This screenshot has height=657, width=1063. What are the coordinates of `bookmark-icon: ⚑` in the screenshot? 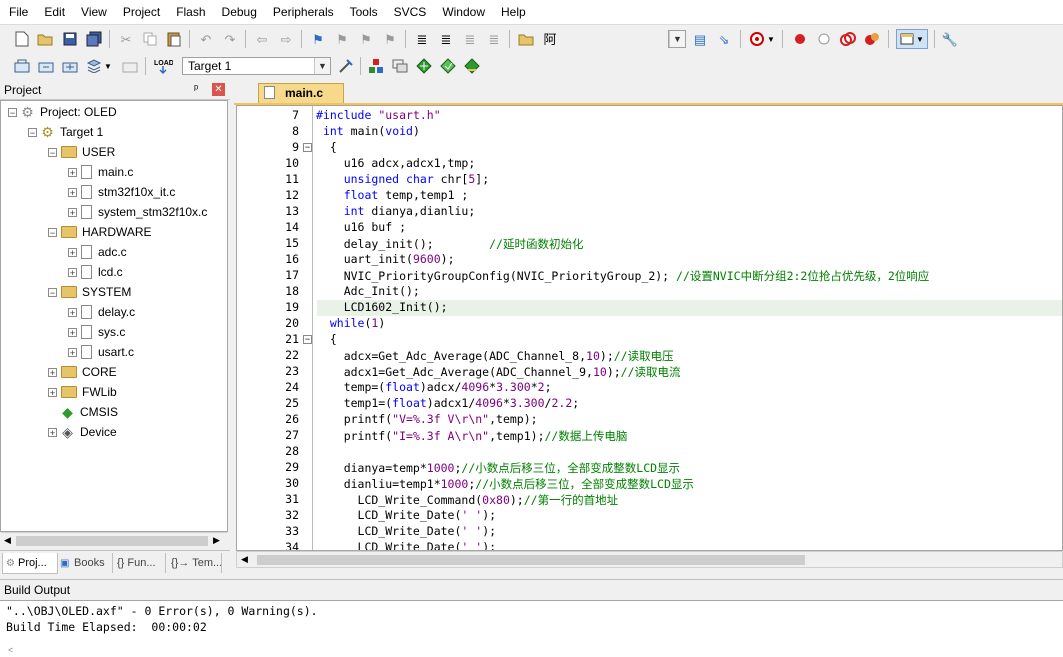 It's located at (318, 39).